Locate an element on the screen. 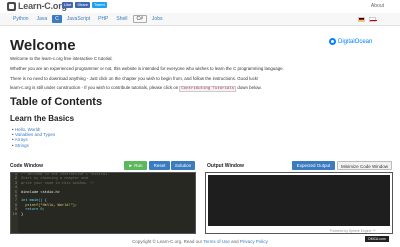 This screenshot has width=400, height=247. nav-javascript: JavaScript is located at coordinates (78, 19).